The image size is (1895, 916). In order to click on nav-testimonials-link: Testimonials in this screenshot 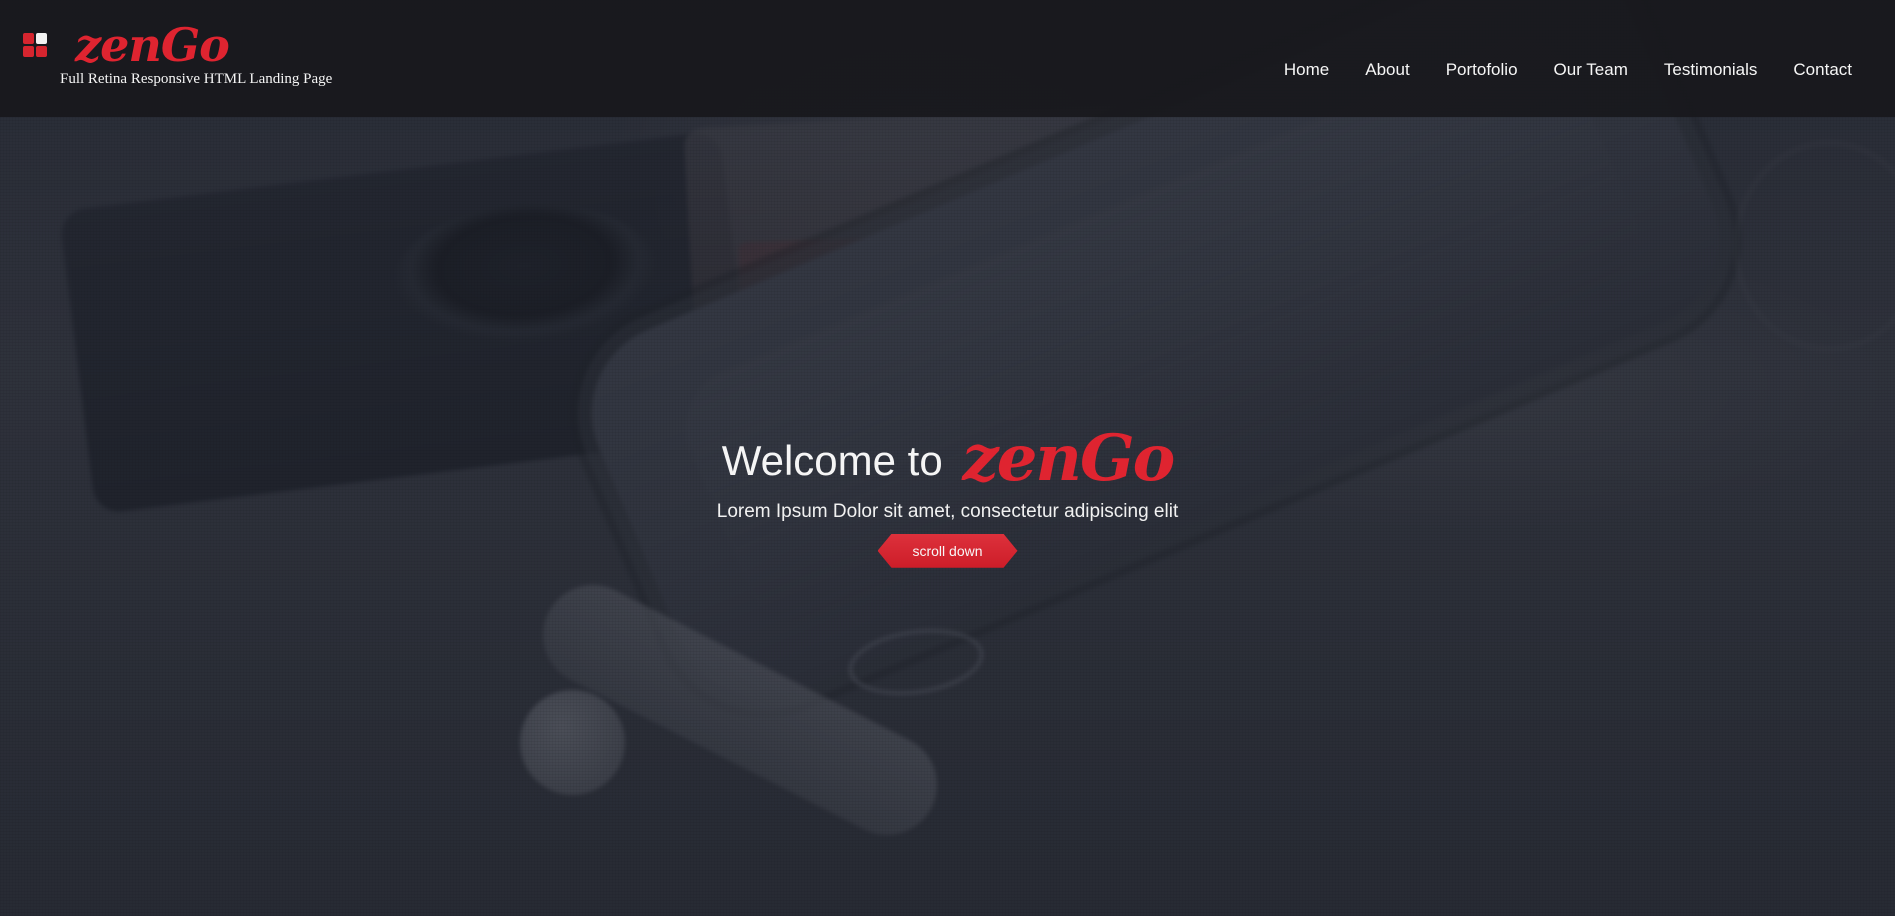, I will do `click(1711, 70)`.